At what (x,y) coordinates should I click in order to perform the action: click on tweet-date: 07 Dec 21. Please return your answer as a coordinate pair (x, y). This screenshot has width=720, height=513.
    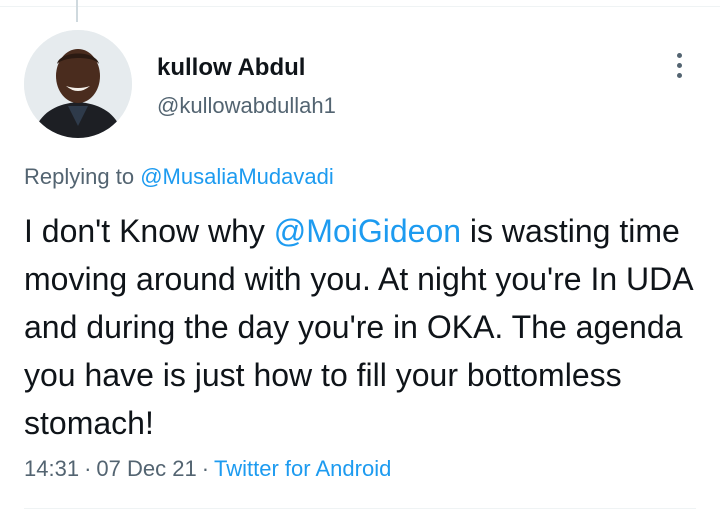
    Looking at the image, I should click on (146, 468).